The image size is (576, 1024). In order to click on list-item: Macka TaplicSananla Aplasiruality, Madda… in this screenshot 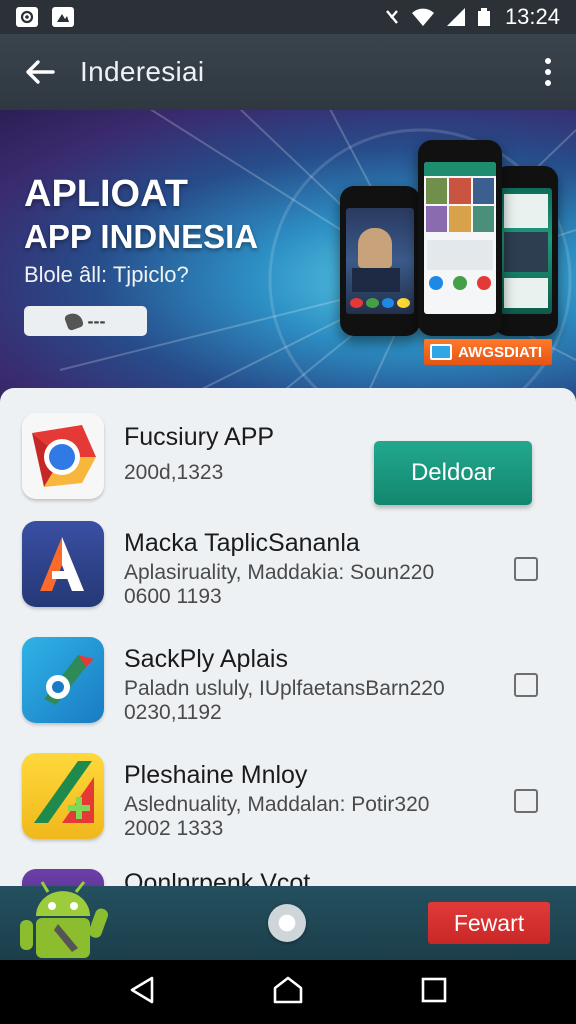, I will do `click(289, 571)`.